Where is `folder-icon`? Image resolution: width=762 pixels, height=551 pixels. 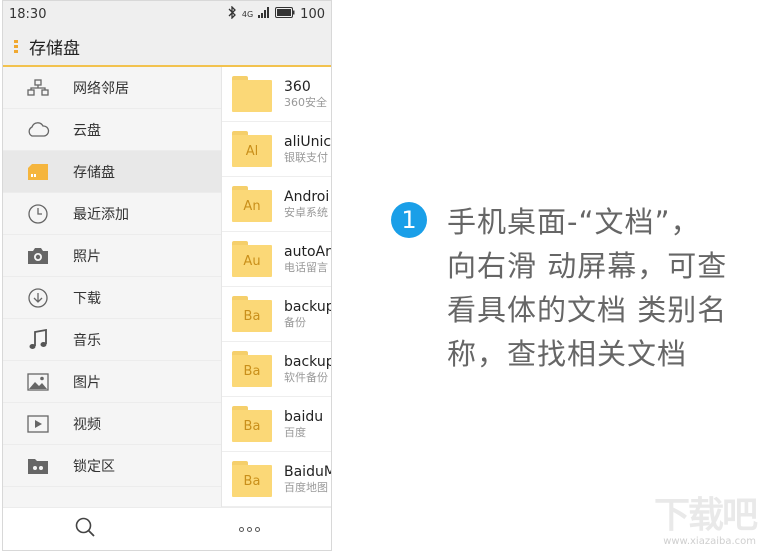
folder-icon is located at coordinates (252, 94).